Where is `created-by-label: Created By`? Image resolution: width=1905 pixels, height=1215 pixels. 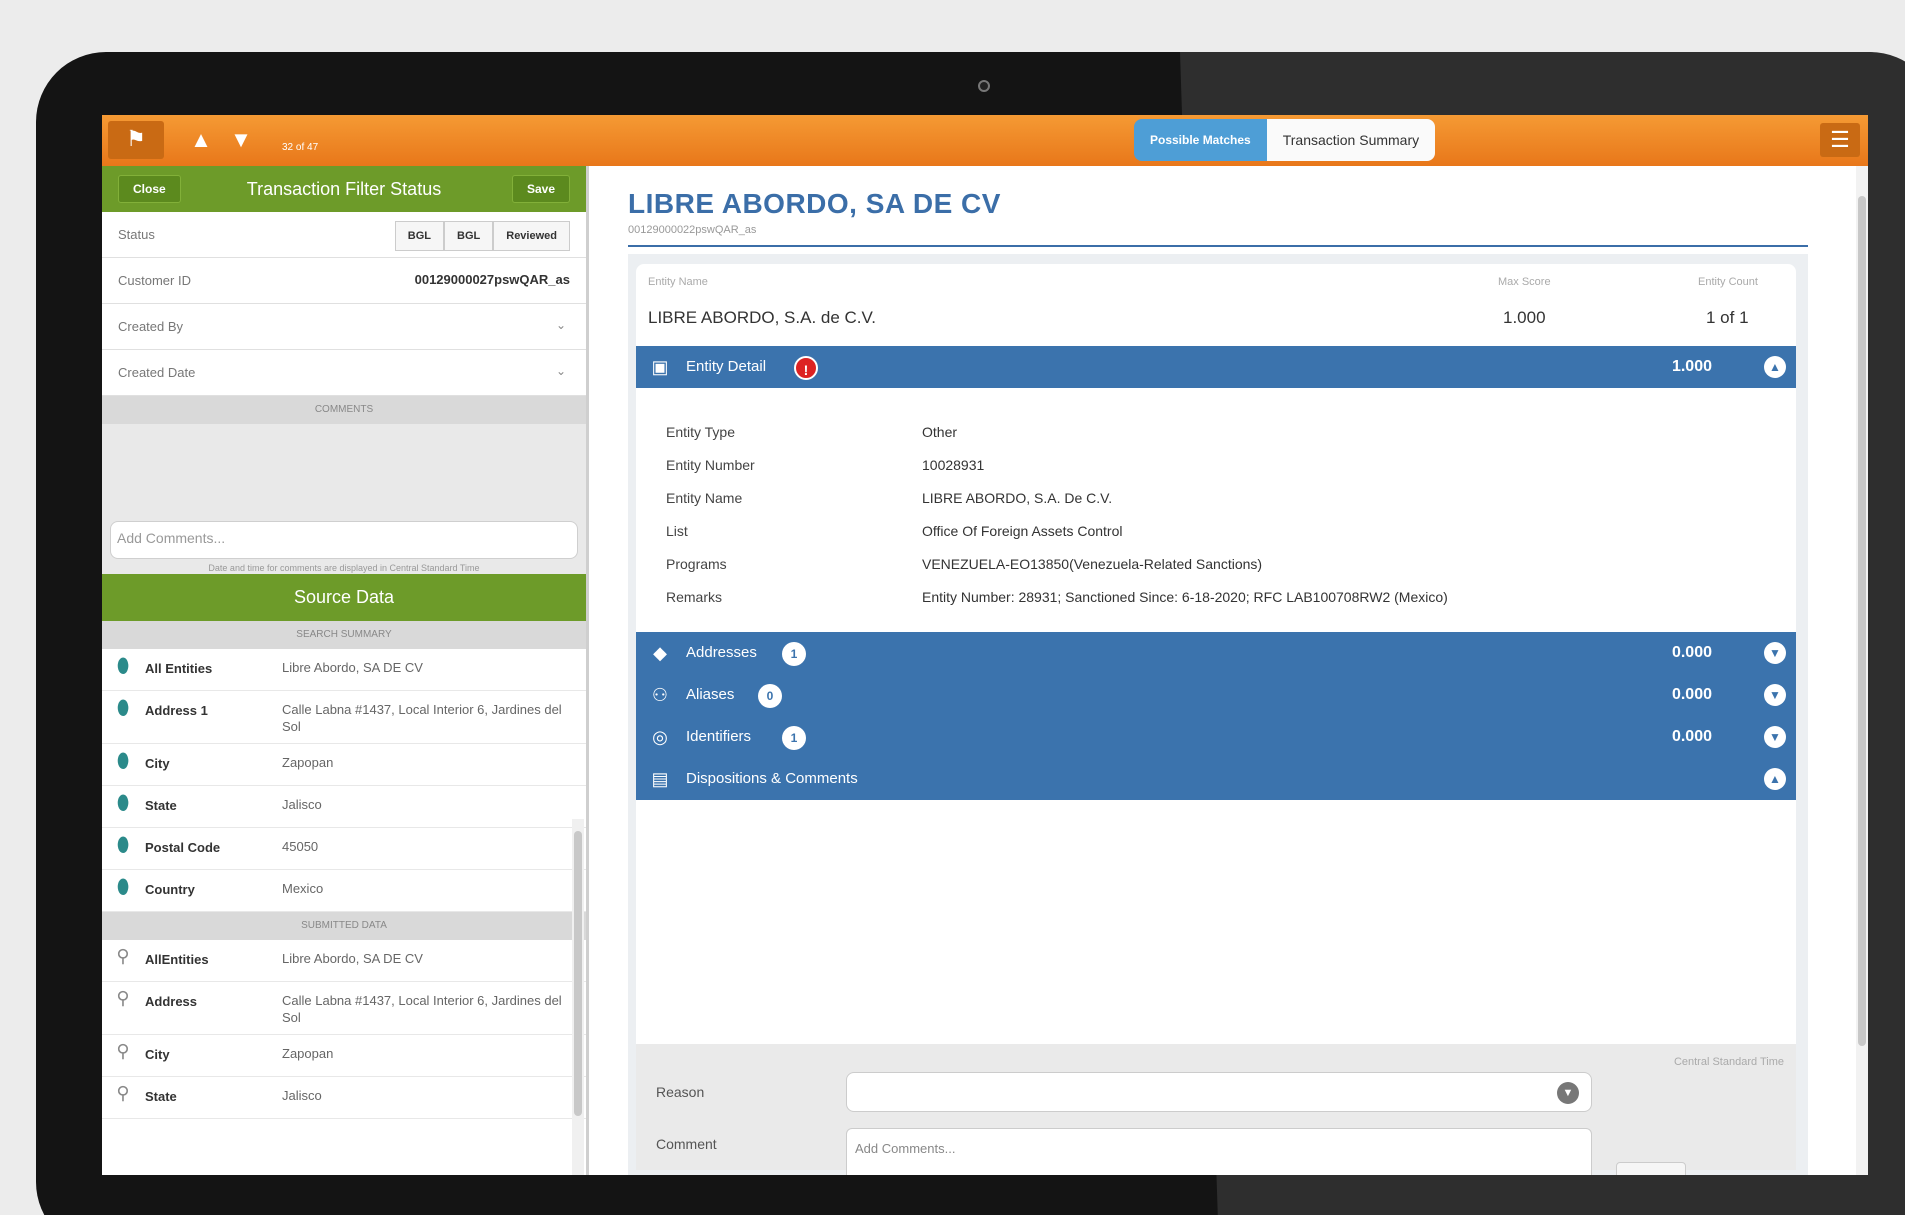 created-by-label: Created By is located at coordinates (151, 326).